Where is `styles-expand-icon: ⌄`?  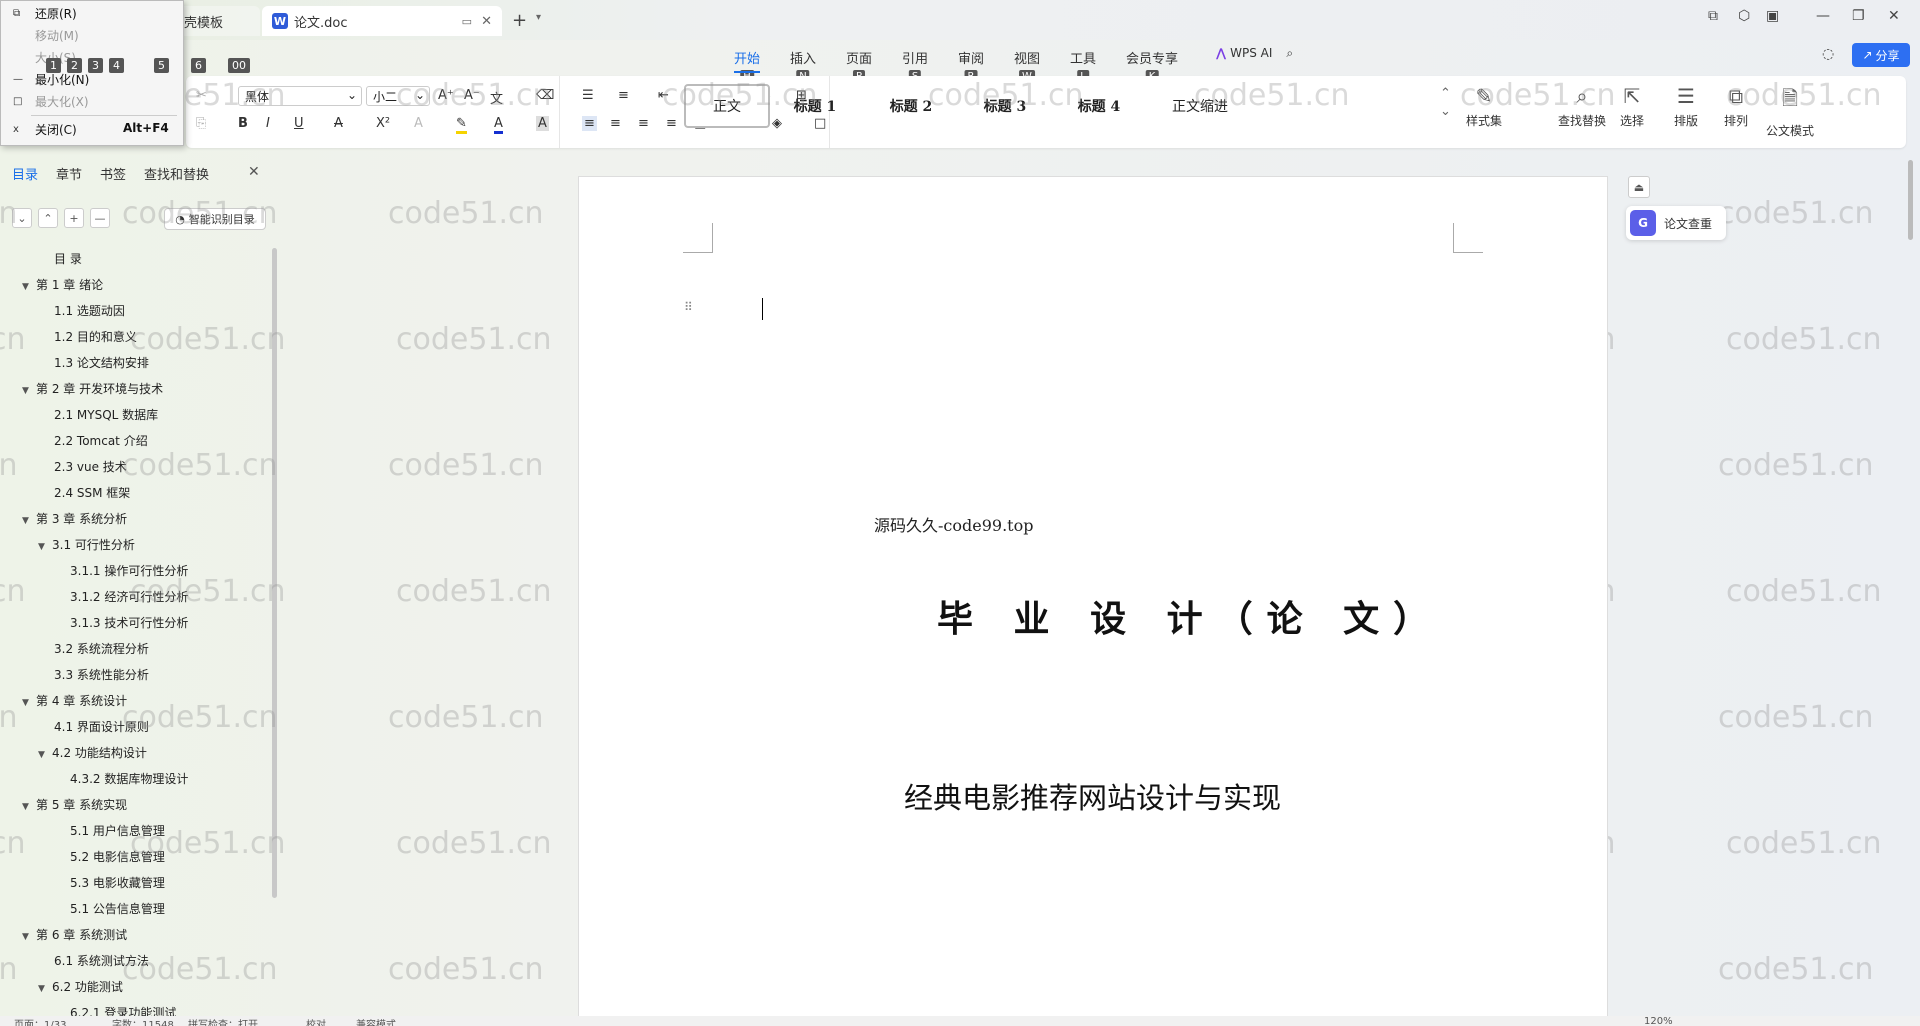
styles-expand-icon: ⌄ is located at coordinates (1445, 111).